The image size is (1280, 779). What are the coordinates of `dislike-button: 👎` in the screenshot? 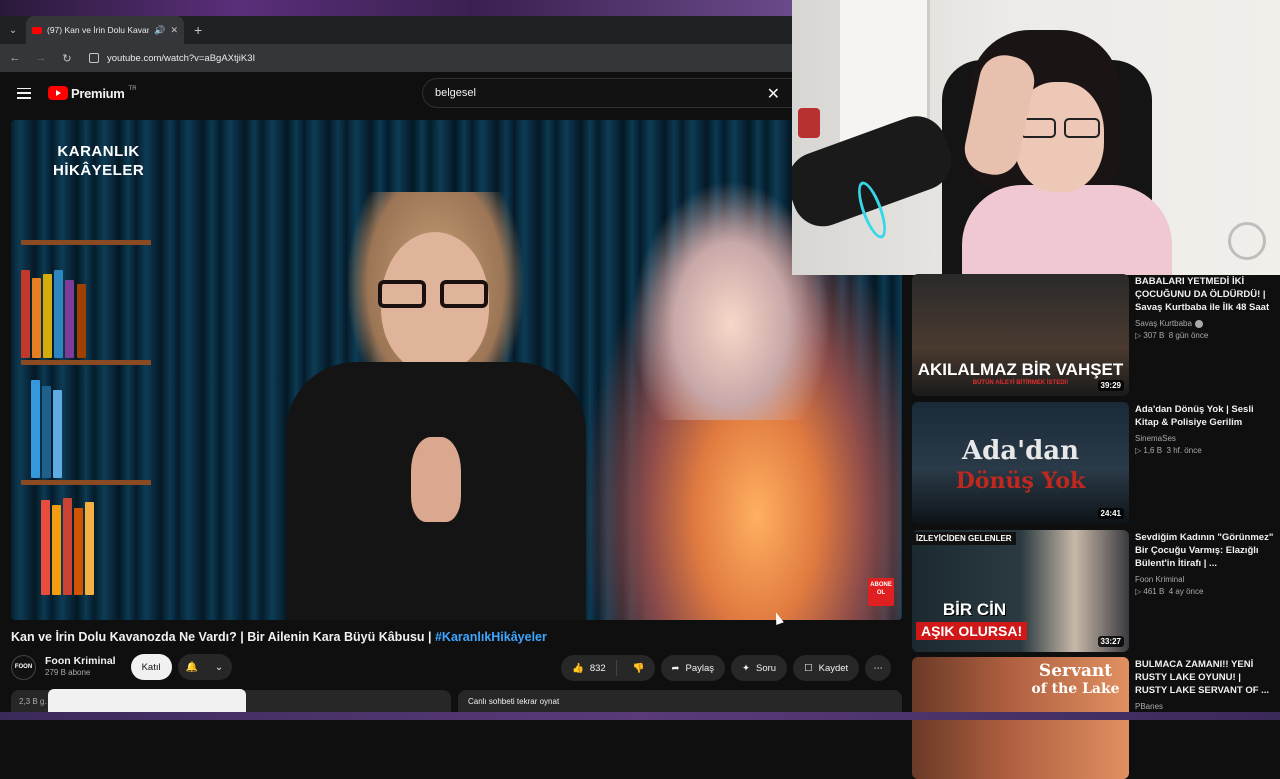 It's located at (639, 668).